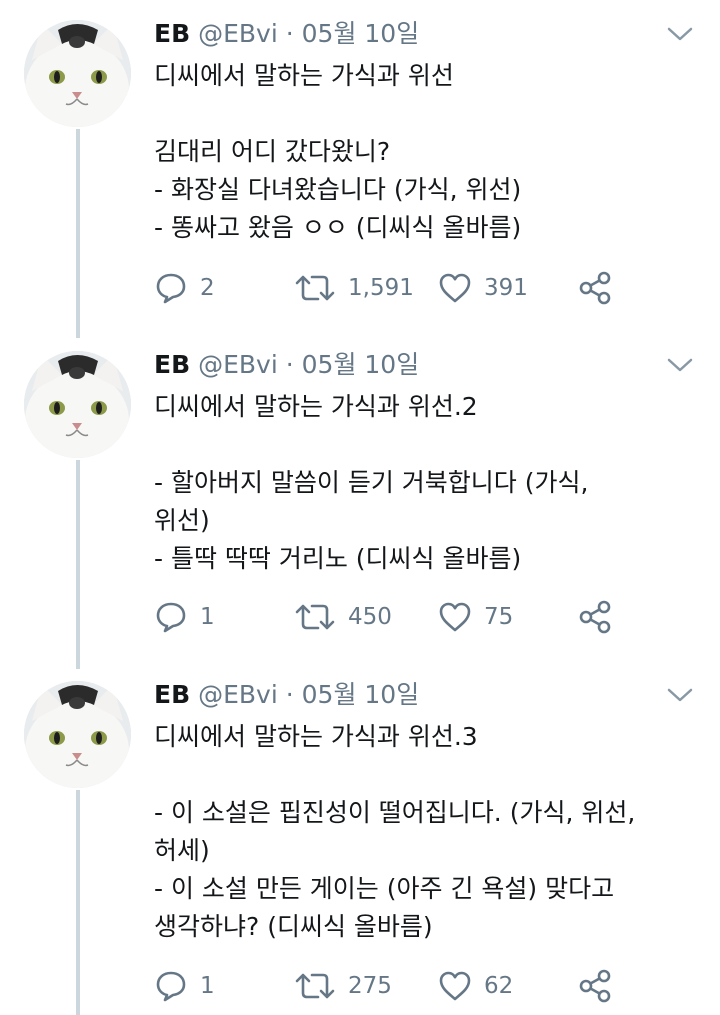  Describe the element at coordinates (272, 151) in the screenshot. I see `text-line: 김대리 어디 갔다왔니?` at that location.